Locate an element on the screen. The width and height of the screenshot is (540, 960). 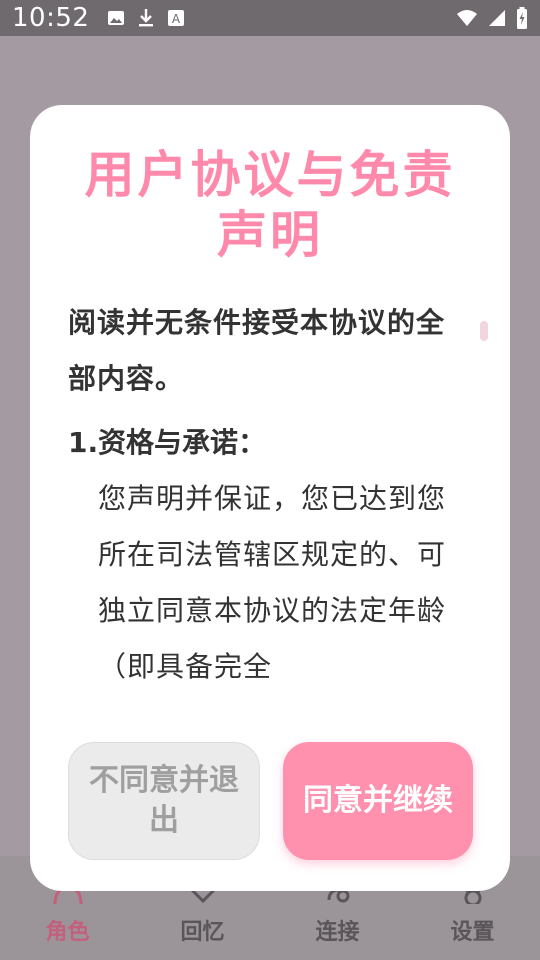
section-title: 资格与承诺： is located at coordinates (182, 442).